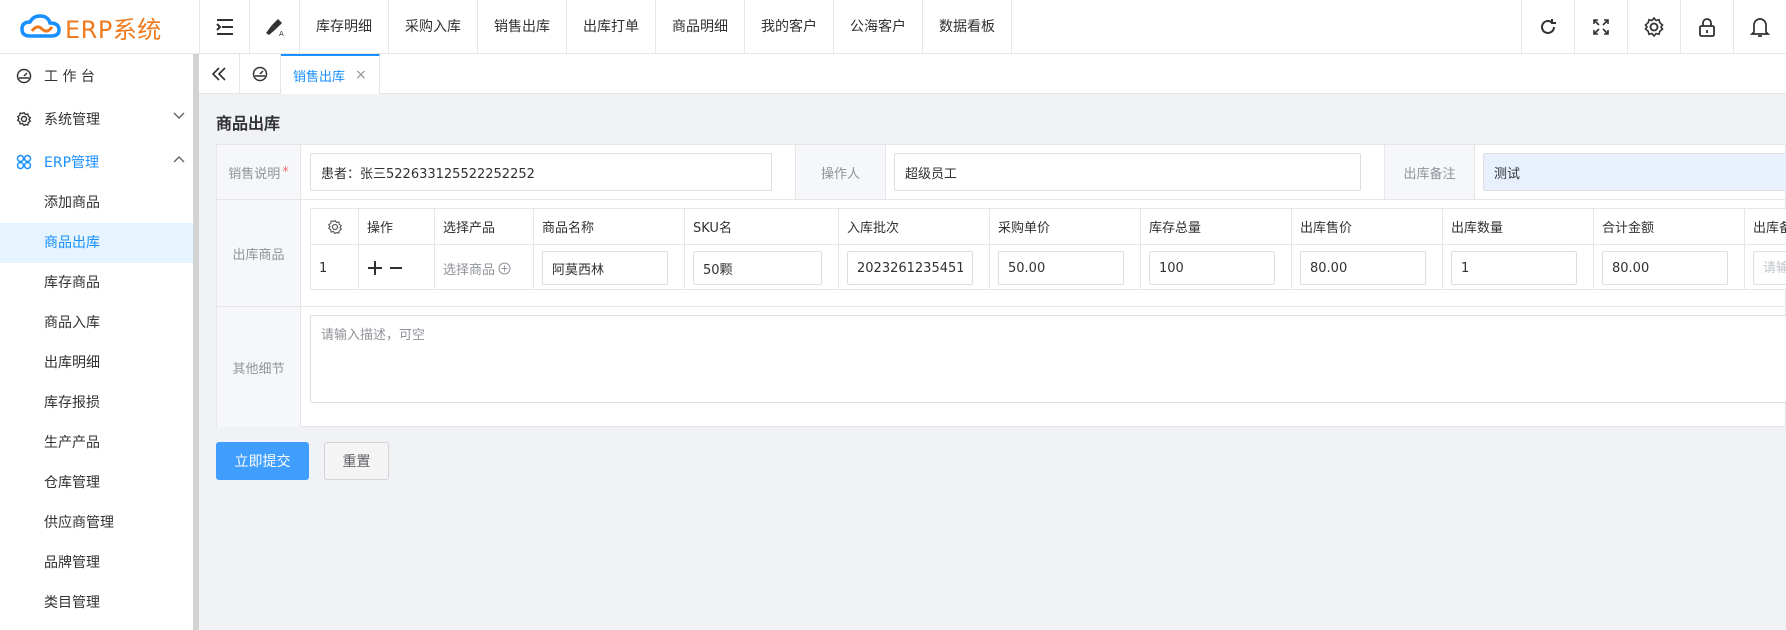 The width and height of the screenshot is (1786, 630). Describe the element at coordinates (335, 267) in the screenshot. I see `row-index: 1` at that location.